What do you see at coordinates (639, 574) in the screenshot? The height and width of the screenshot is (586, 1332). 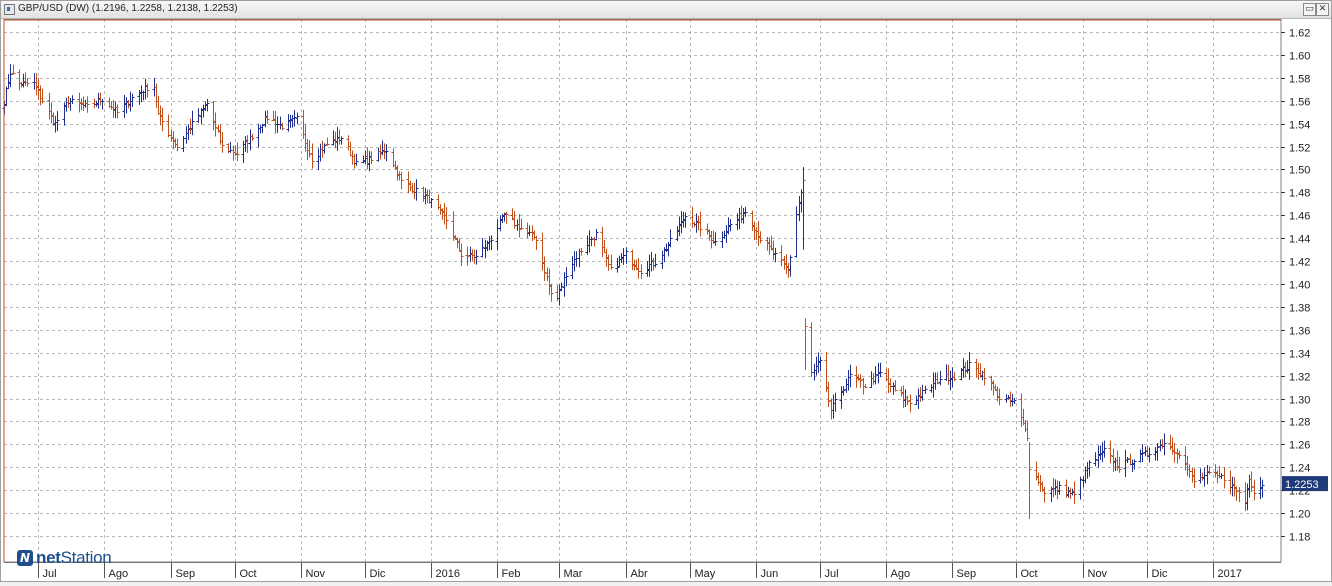 I see `x-tick-label: Abr` at bounding box center [639, 574].